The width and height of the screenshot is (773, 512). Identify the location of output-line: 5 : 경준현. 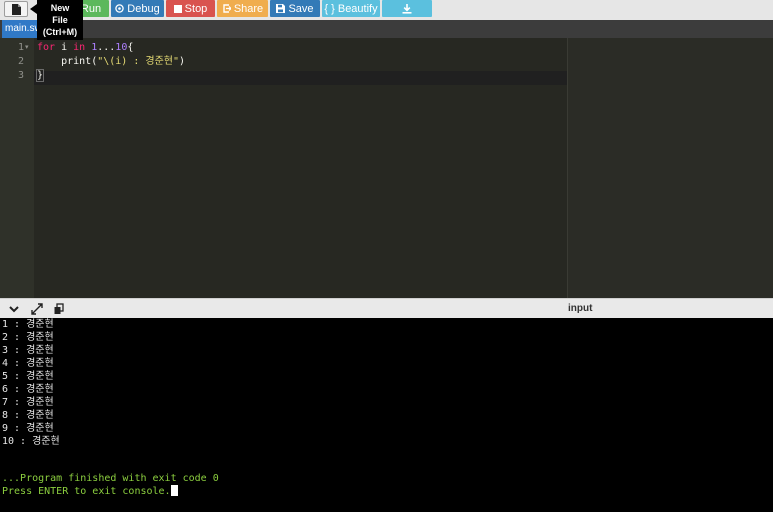
(28, 376).